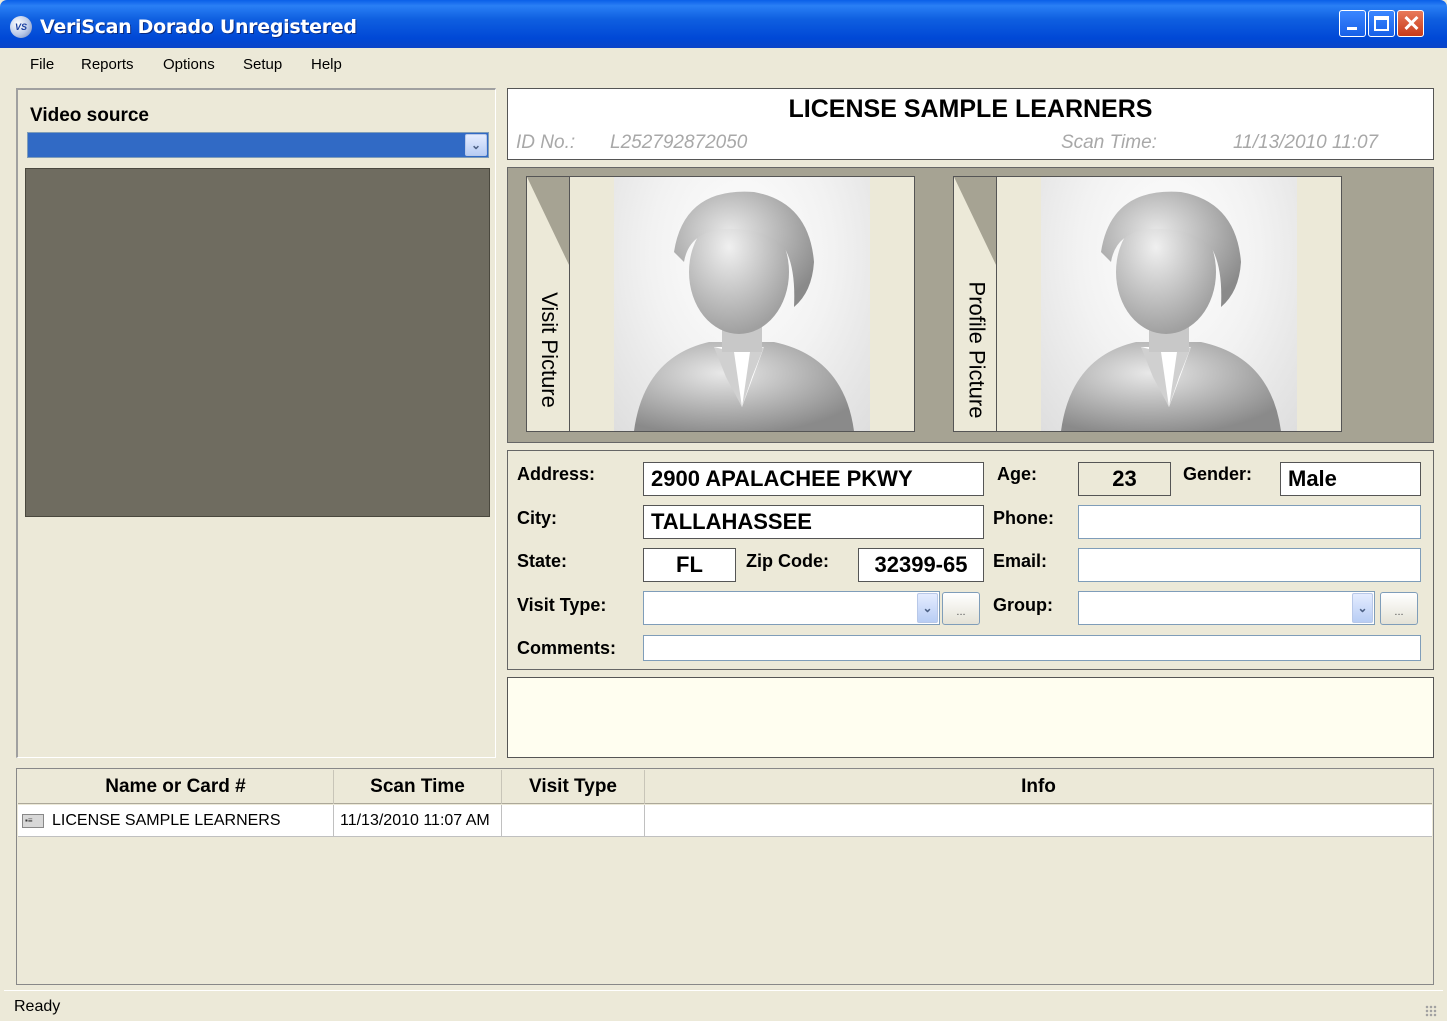 Image resolution: width=1447 pixels, height=1021 pixels. I want to click on profile-picture, so click(1169, 304).